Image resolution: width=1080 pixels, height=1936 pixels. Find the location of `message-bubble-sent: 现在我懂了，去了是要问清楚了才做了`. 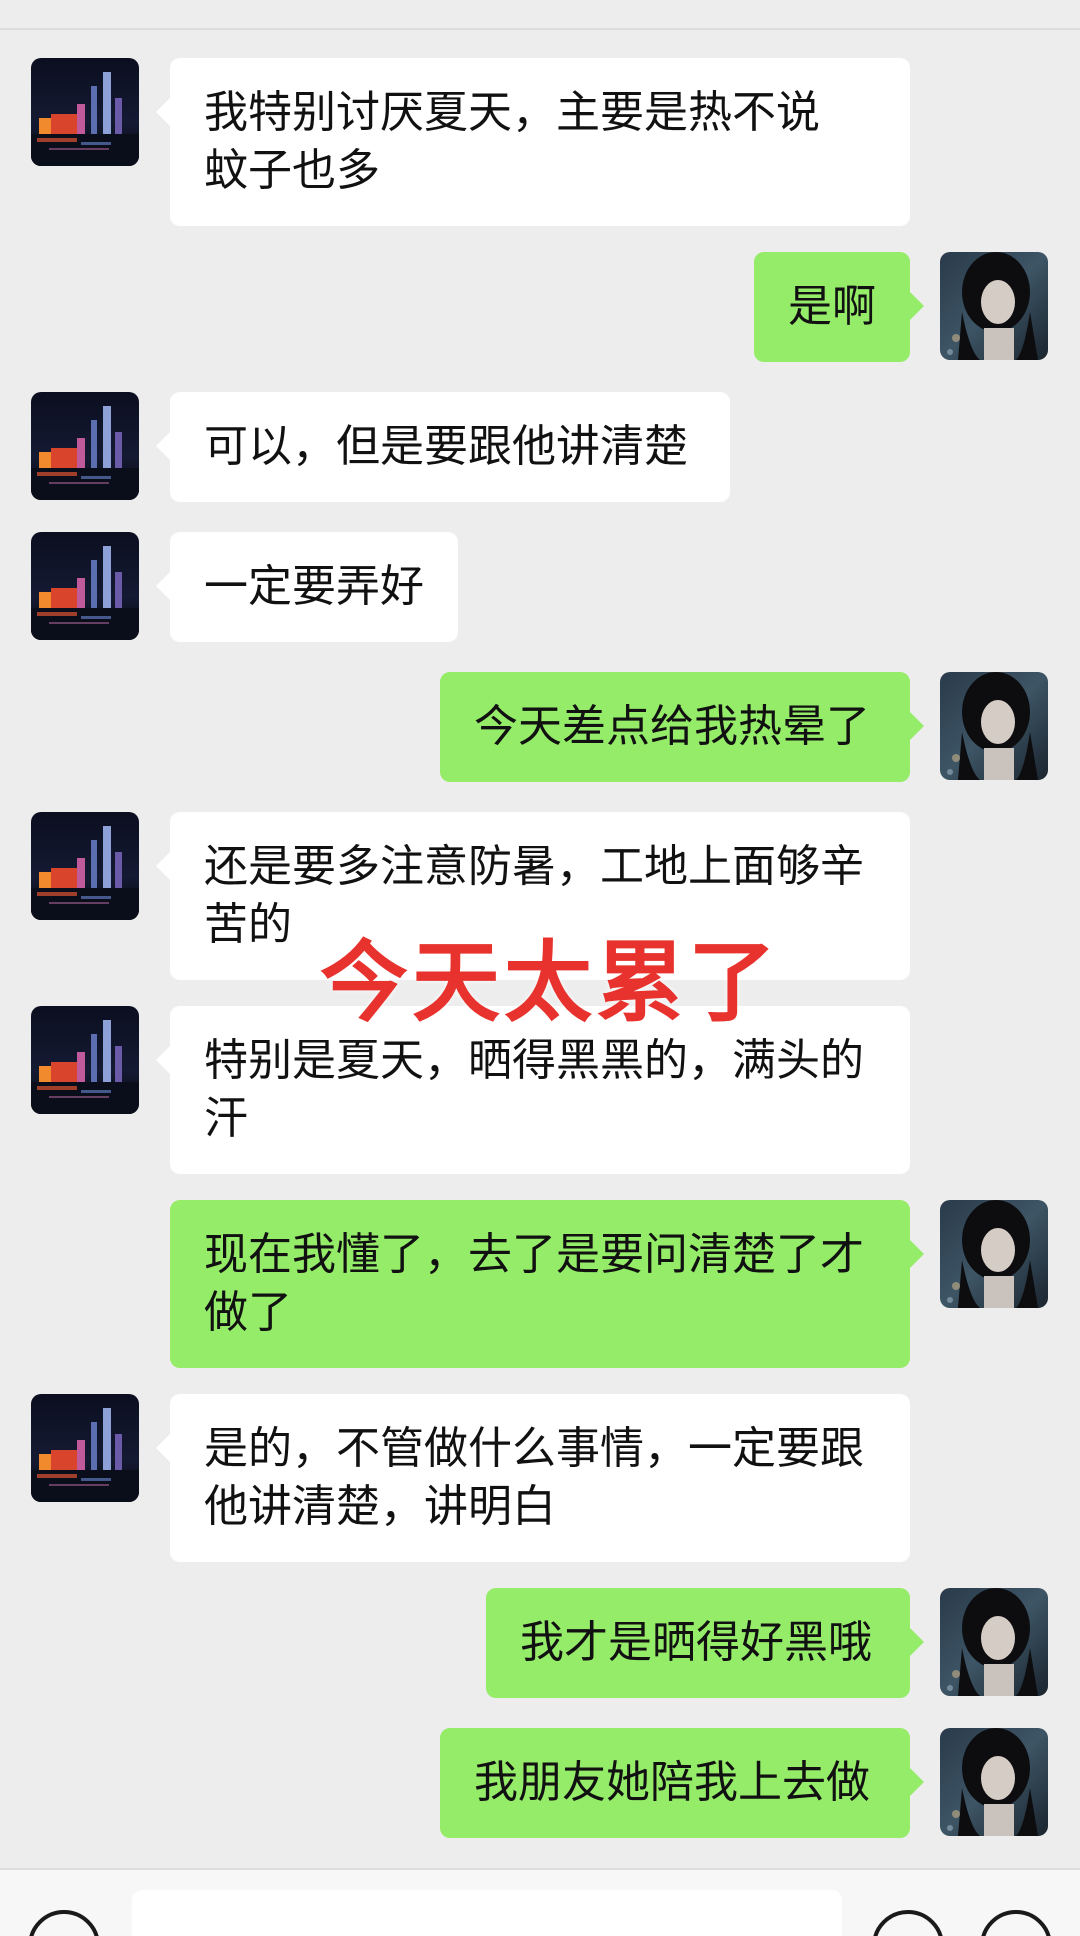

message-bubble-sent: 现在我懂了，去了是要问清楚了才做了 is located at coordinates (547, 1284).